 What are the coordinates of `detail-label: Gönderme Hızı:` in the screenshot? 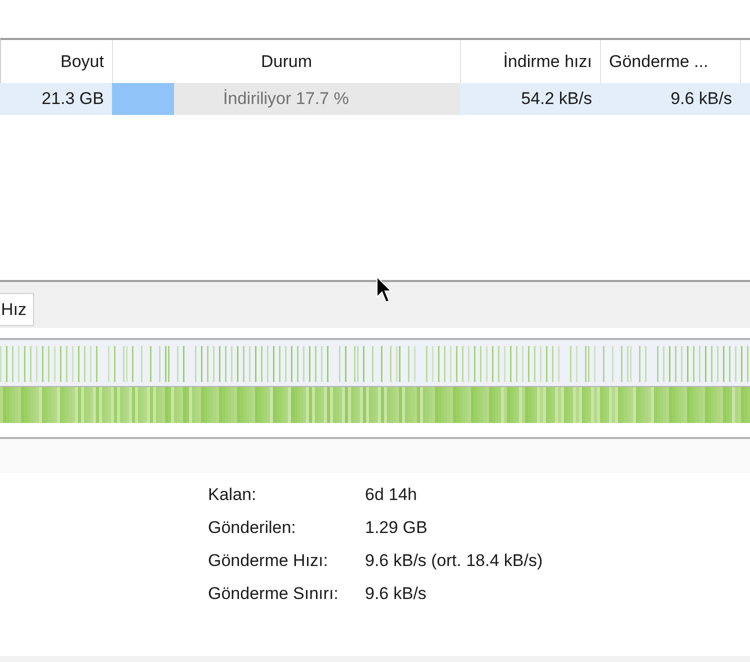 It's located at (268, 561).